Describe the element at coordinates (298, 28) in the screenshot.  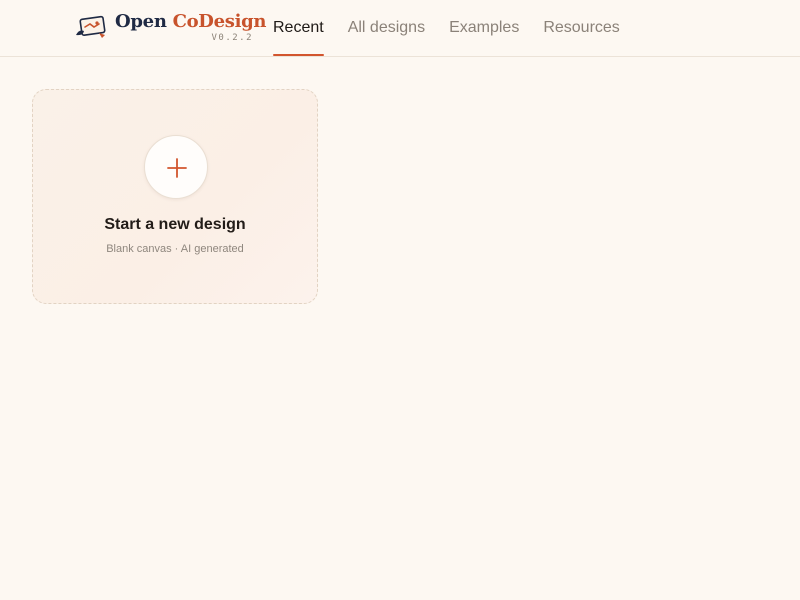
I see `tab-recent: Recent` at that location.